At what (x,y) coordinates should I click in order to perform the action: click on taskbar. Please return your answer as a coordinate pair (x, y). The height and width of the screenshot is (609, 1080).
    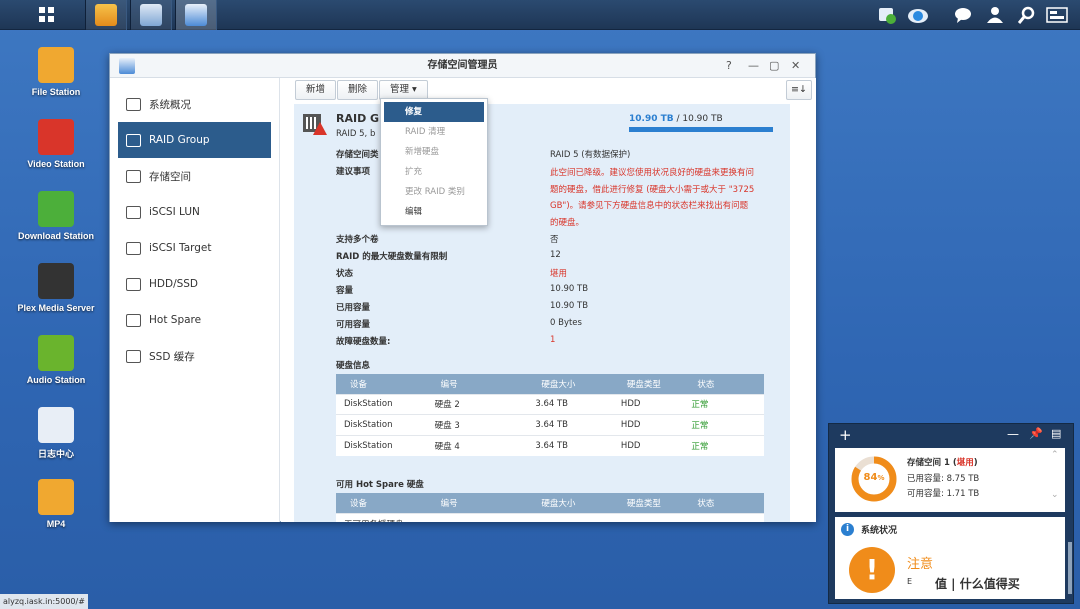
    Looking at the image, I should click on (540, 15).